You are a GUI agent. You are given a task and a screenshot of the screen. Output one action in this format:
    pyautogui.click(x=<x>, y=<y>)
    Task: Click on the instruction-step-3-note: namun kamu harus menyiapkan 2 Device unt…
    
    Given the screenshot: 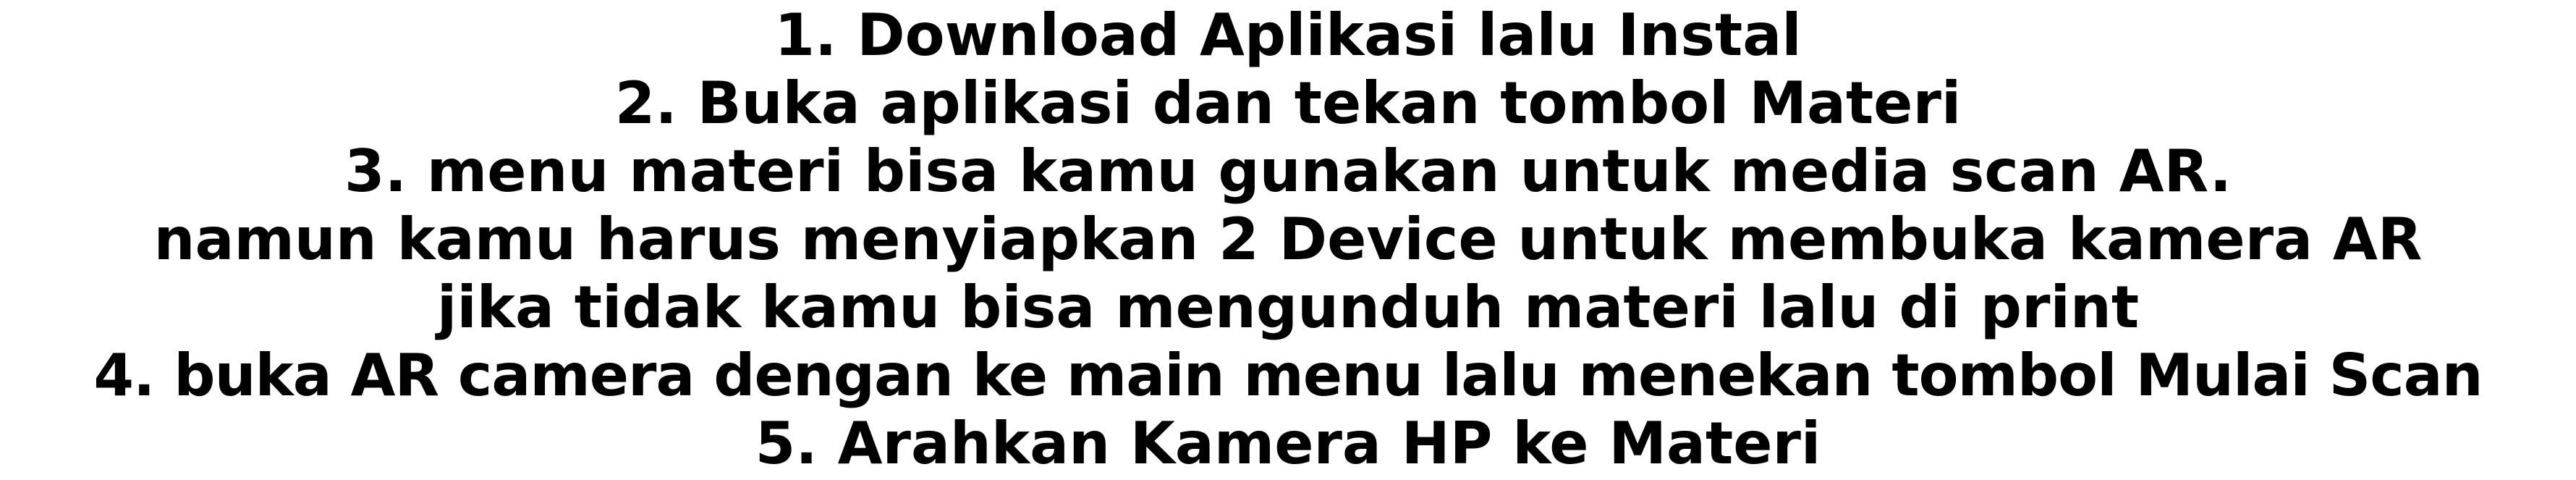 What is the action you would take?
    pyautogui.click(x=1288, y=240)
    